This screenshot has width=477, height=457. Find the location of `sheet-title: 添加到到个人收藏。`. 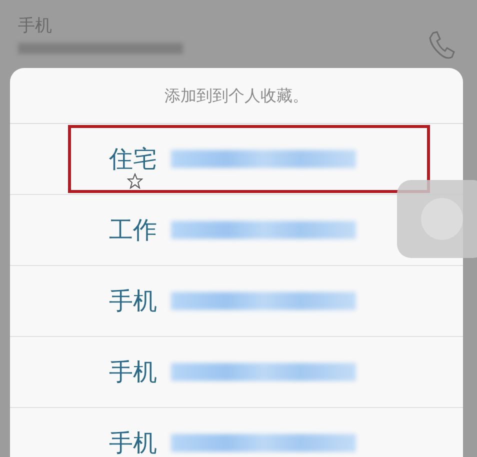

sheet-title: 添加到到个人收藏。 is located at coordinates (236, 96).